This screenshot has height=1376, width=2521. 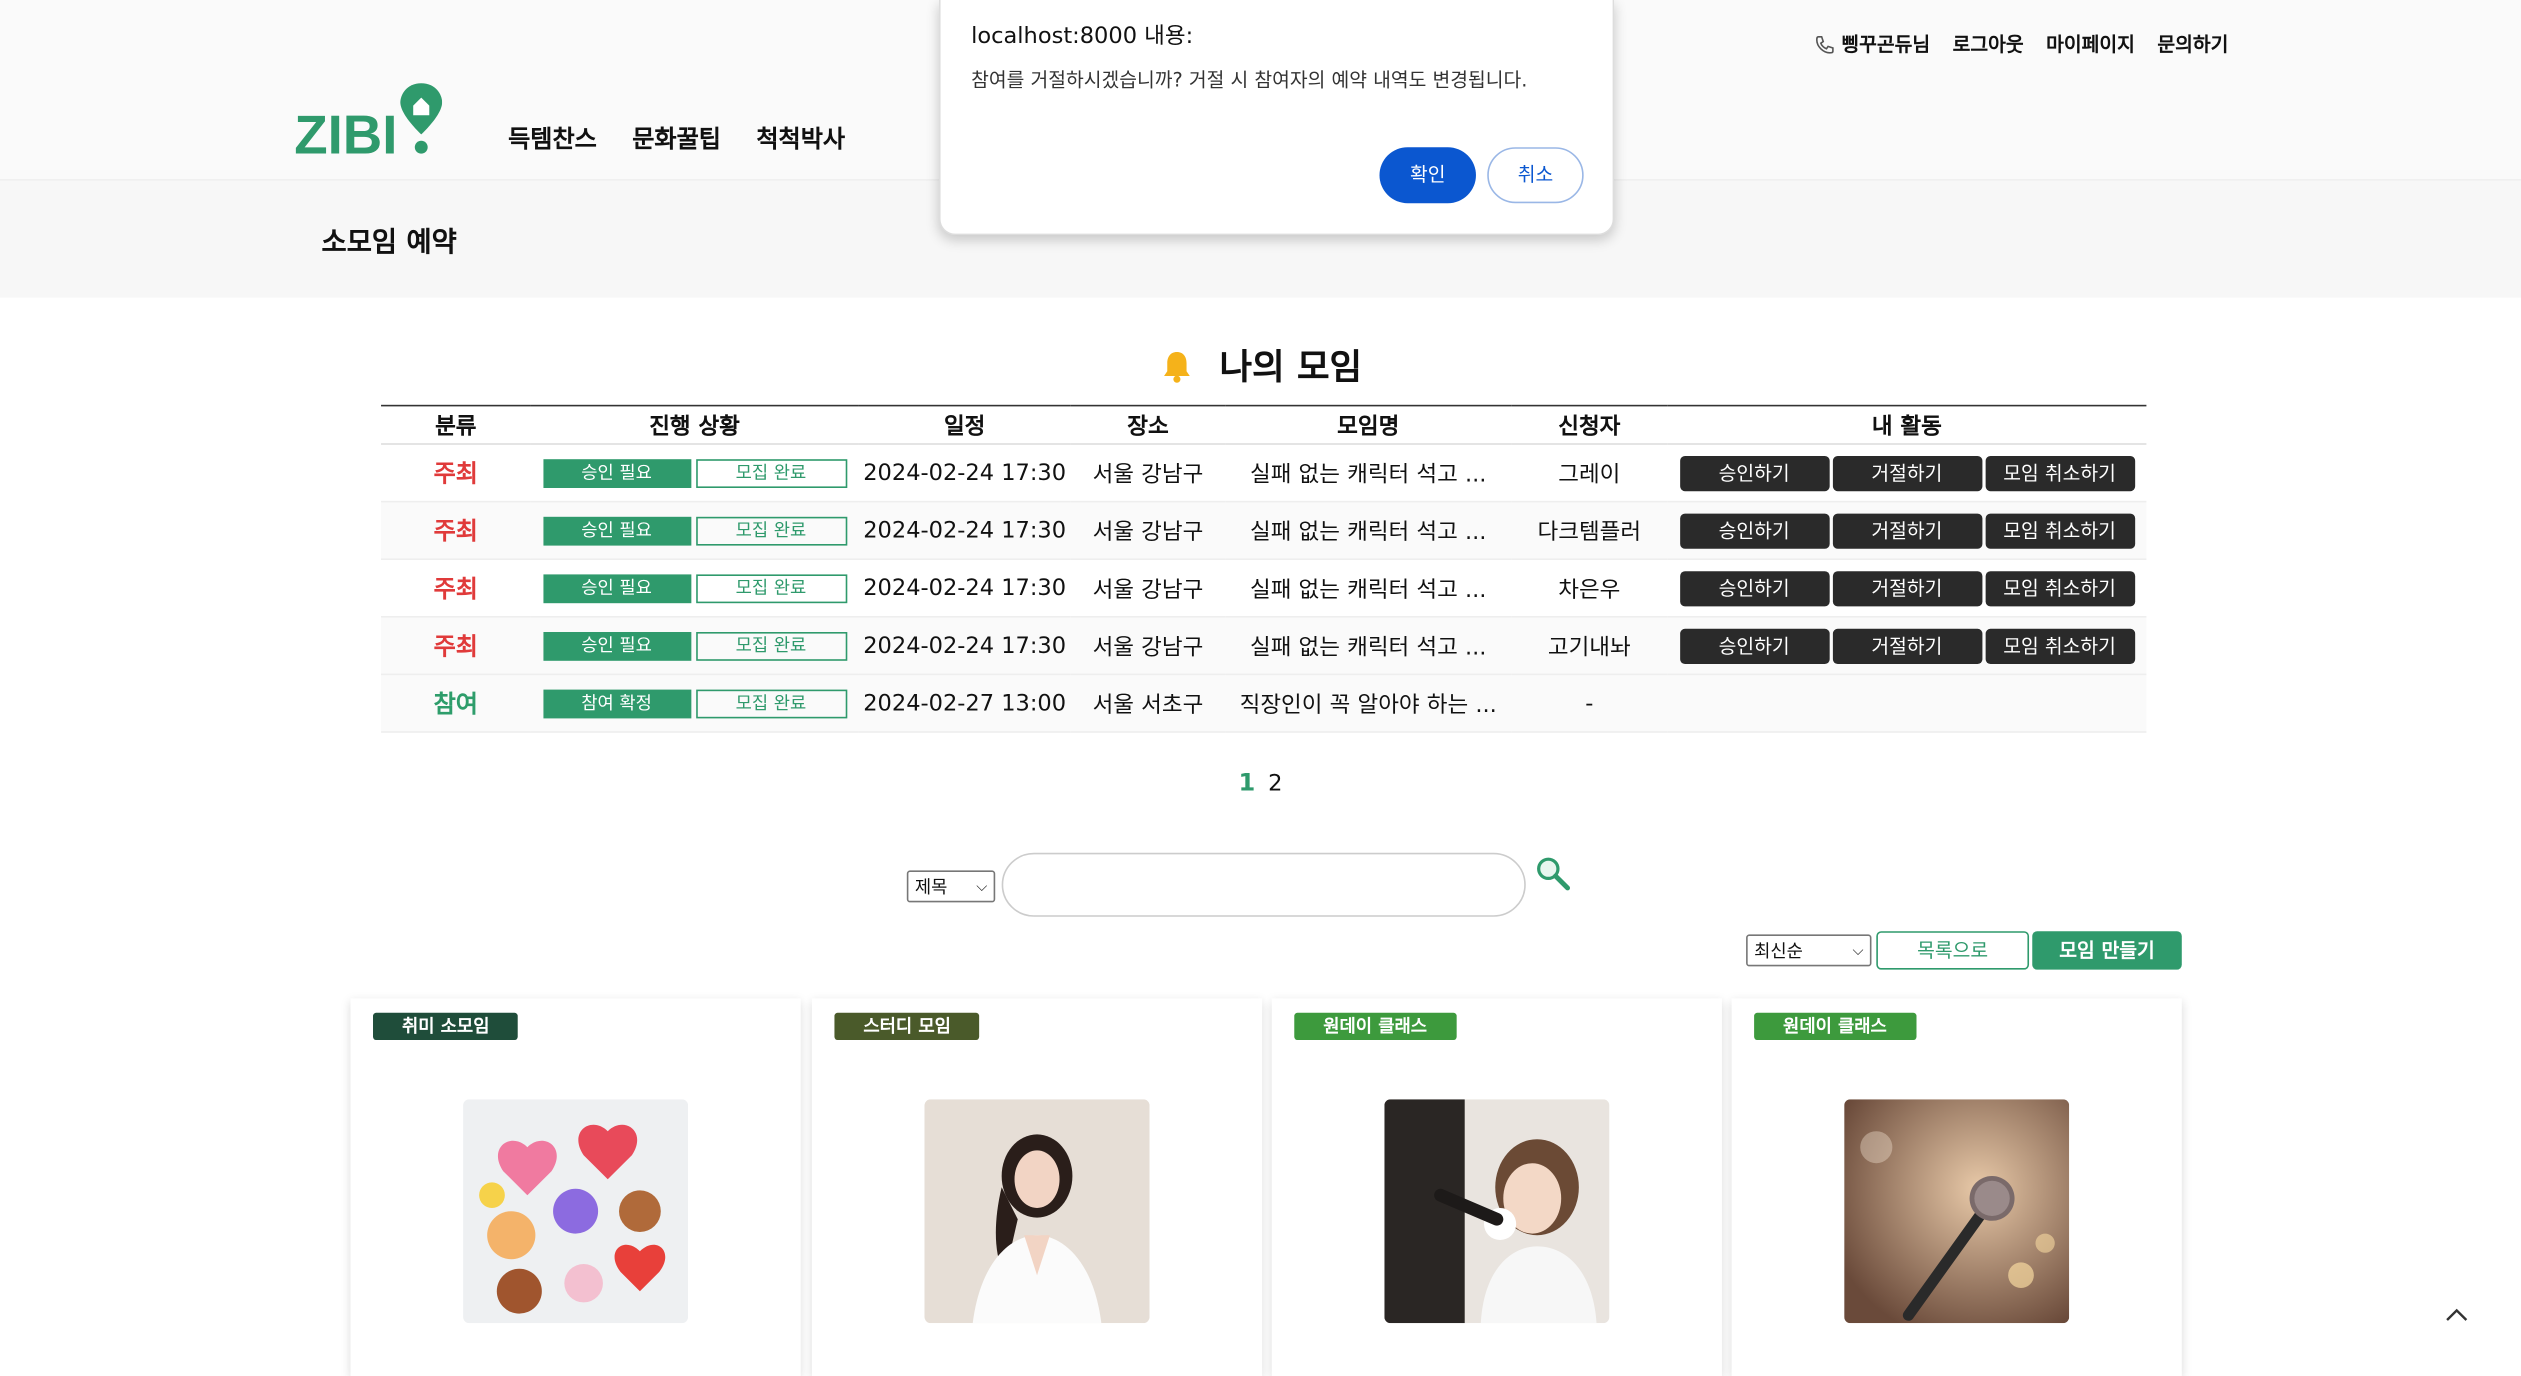 What do you see at coordinates (1988, 43) in the screenshot?
I see `logout-link: 로그아웃` at bounding box center [1988, 43].